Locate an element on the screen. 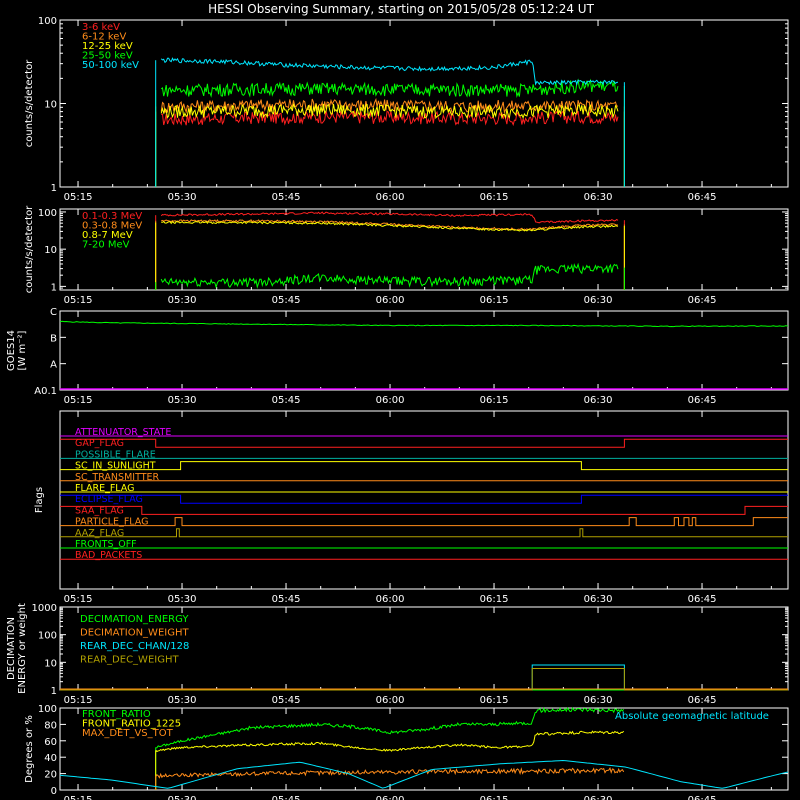 Image resolution: width=800 pixels, height=800 pixels. y-axis-label-line: DECIMATION is located at coordinates (11, 648).